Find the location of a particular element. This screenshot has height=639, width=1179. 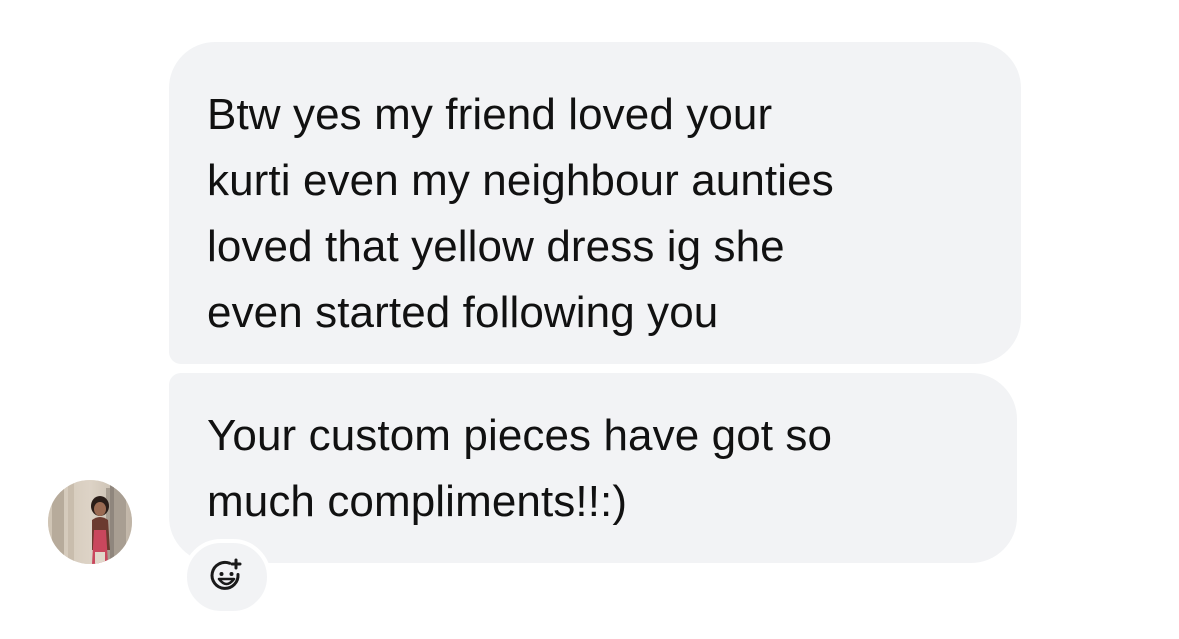

add-reaction-icon is located at coordinates (226, 574).